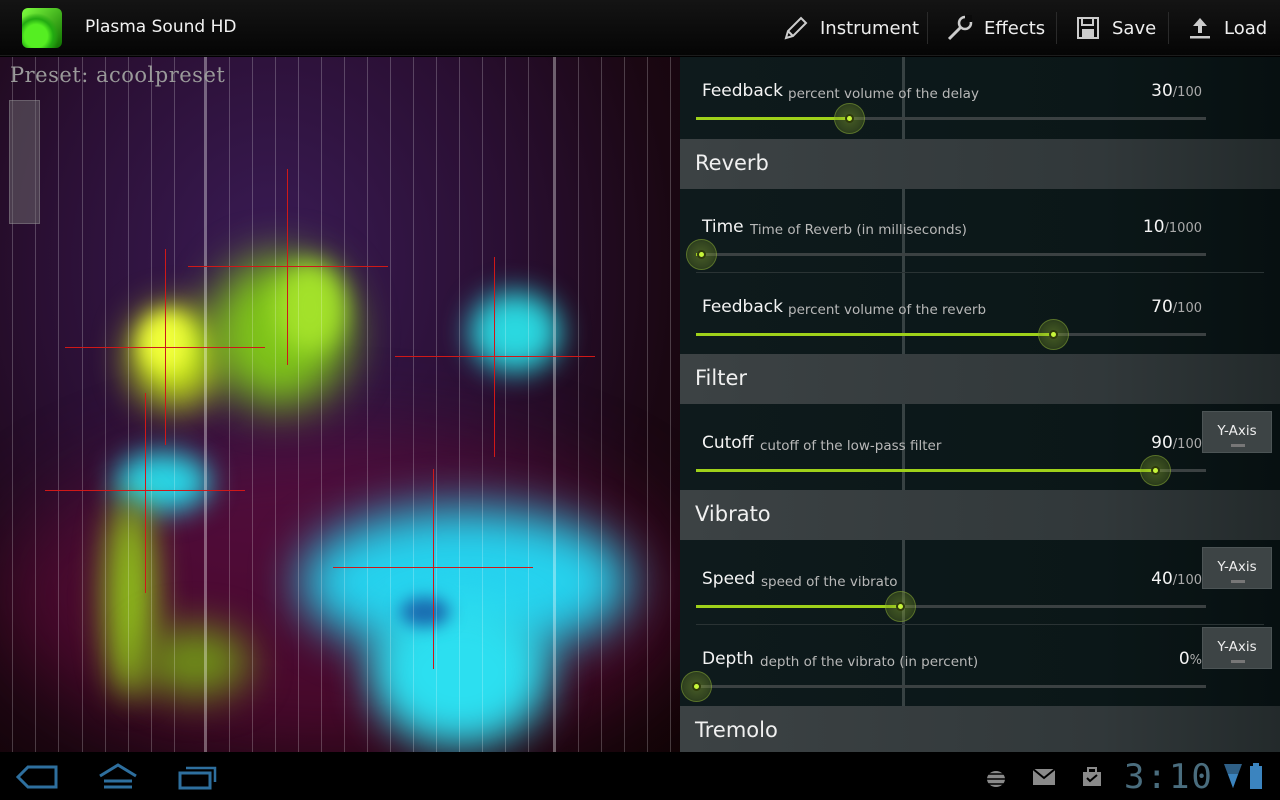 Image resolution: width=1280 pixels, height=800 pixels. Describe the element at coordinates (1044, 779) in the screenshot. I see `mail-icon` at that location.